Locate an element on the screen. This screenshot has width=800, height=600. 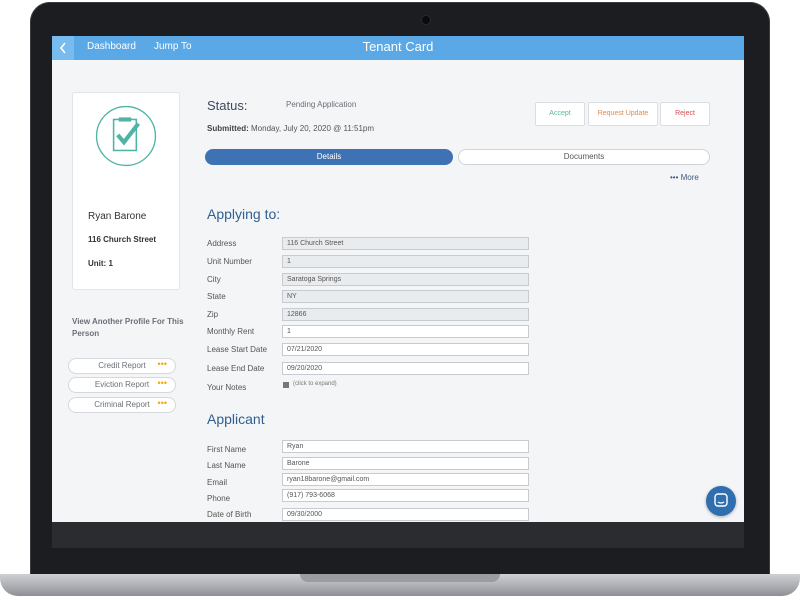
date-of-birth-field: 09/30/2000 is located at coordinates (405, 514).